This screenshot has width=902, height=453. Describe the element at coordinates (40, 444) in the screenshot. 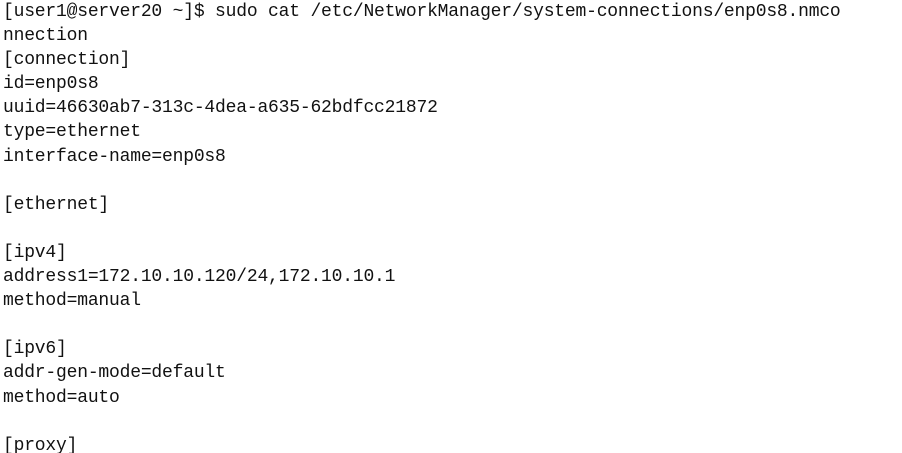

I see `section-header-proxy: [proxy]` at that location.